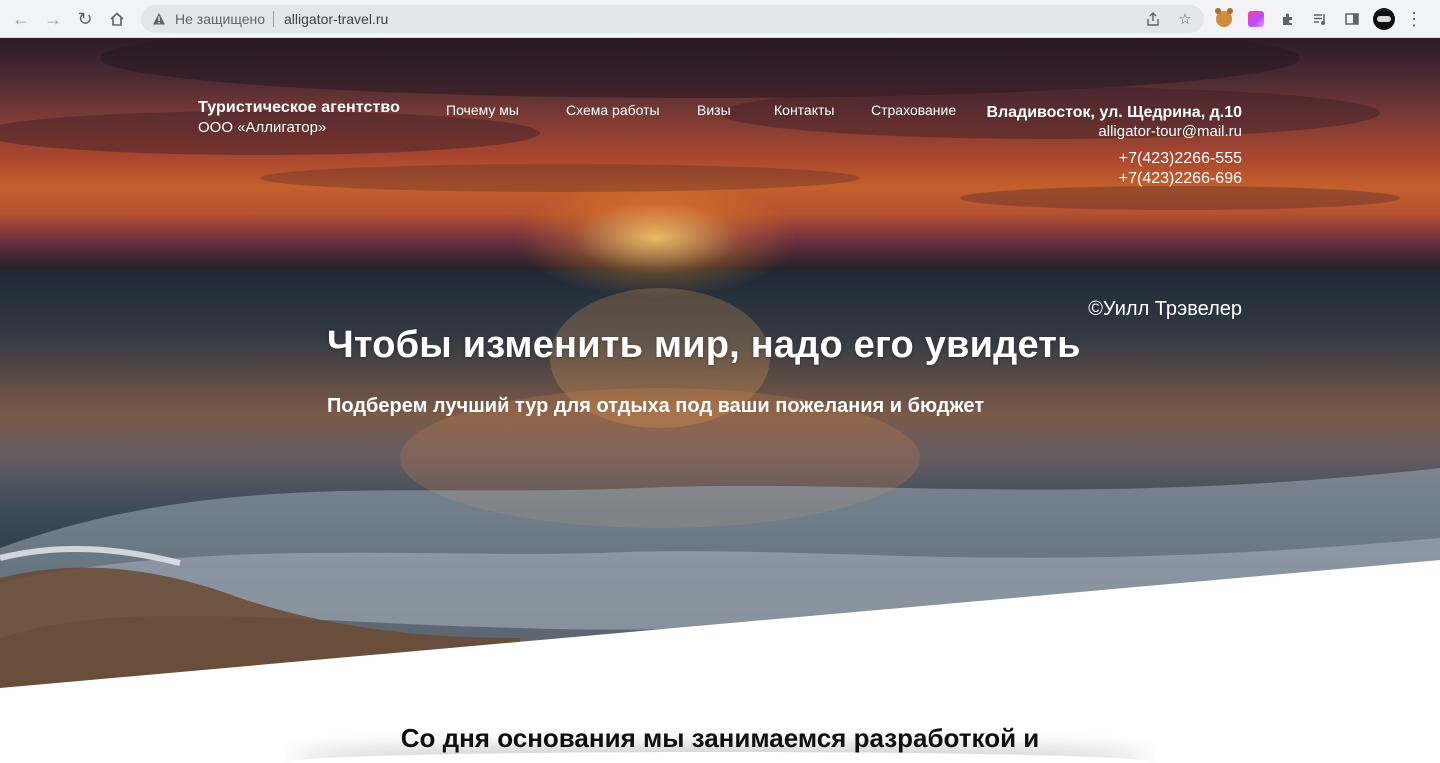  I want to click on kebab-menu-icon: ⋮, so click(1414, 19).